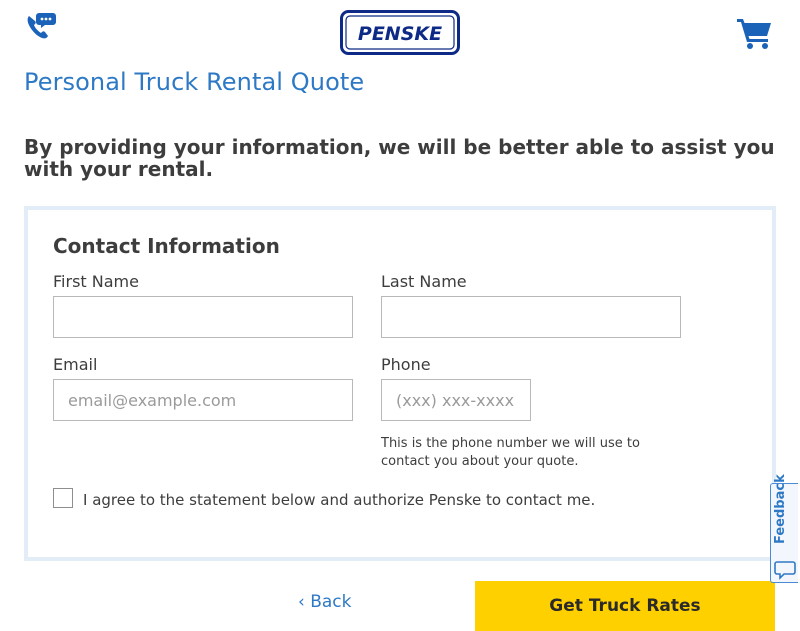  Describe the element at coordinates (40, 26) in the screenshot. I see `phone-chat-icon` at that location.